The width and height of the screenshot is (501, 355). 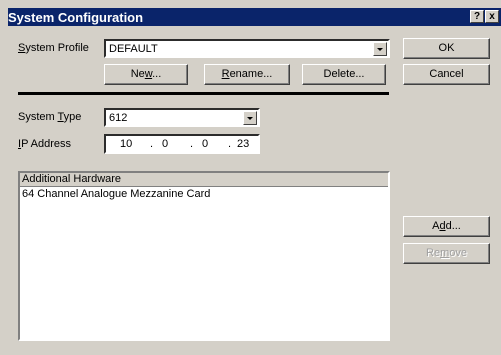 I want to click on list-header-label: Additional Hardware, so click(x=72, y=179).